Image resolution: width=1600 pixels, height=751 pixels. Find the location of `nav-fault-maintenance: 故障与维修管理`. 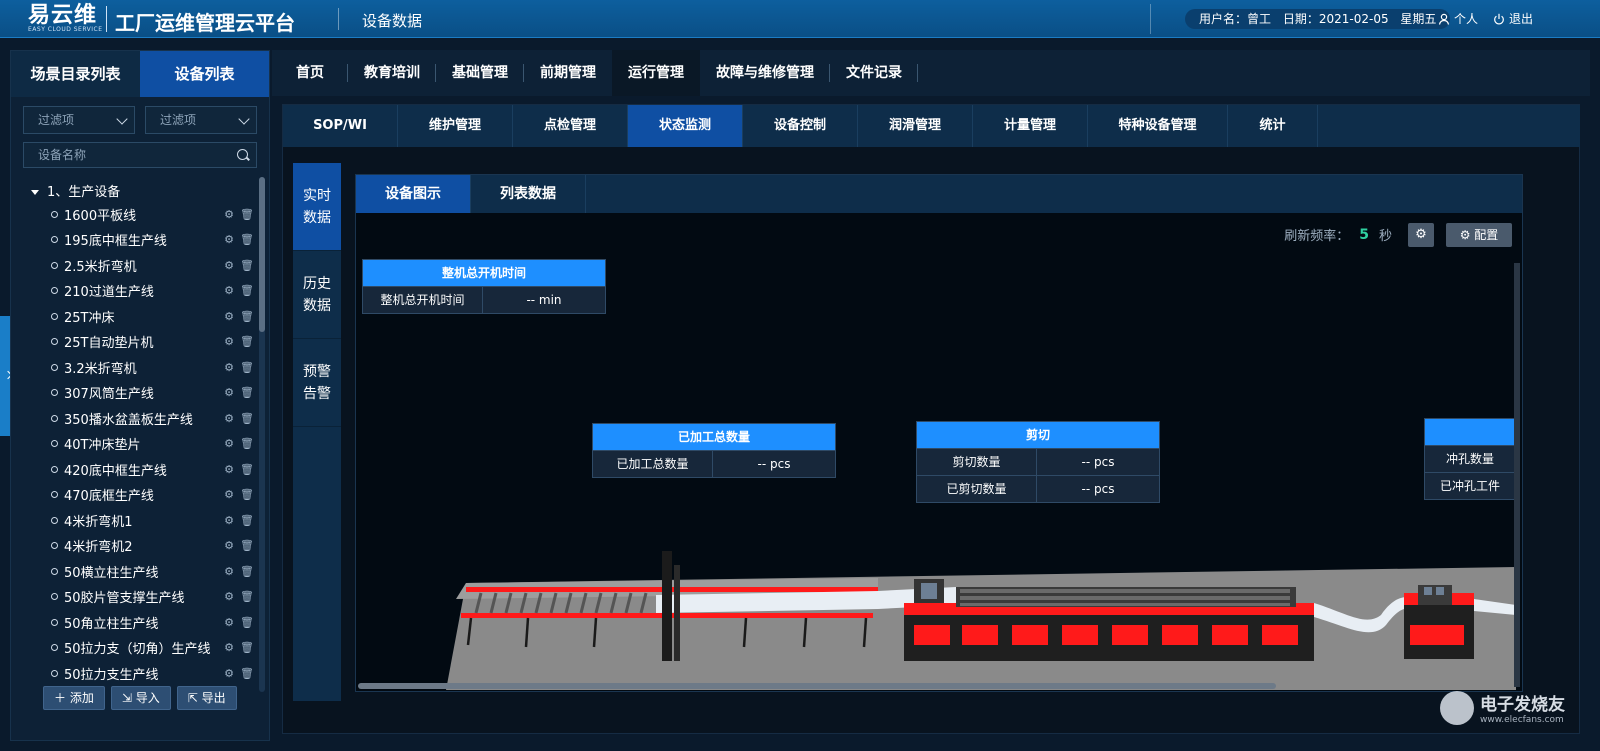

nav-fault-maintenance: 故障与维修管理 is located at coordinates (765, 73).